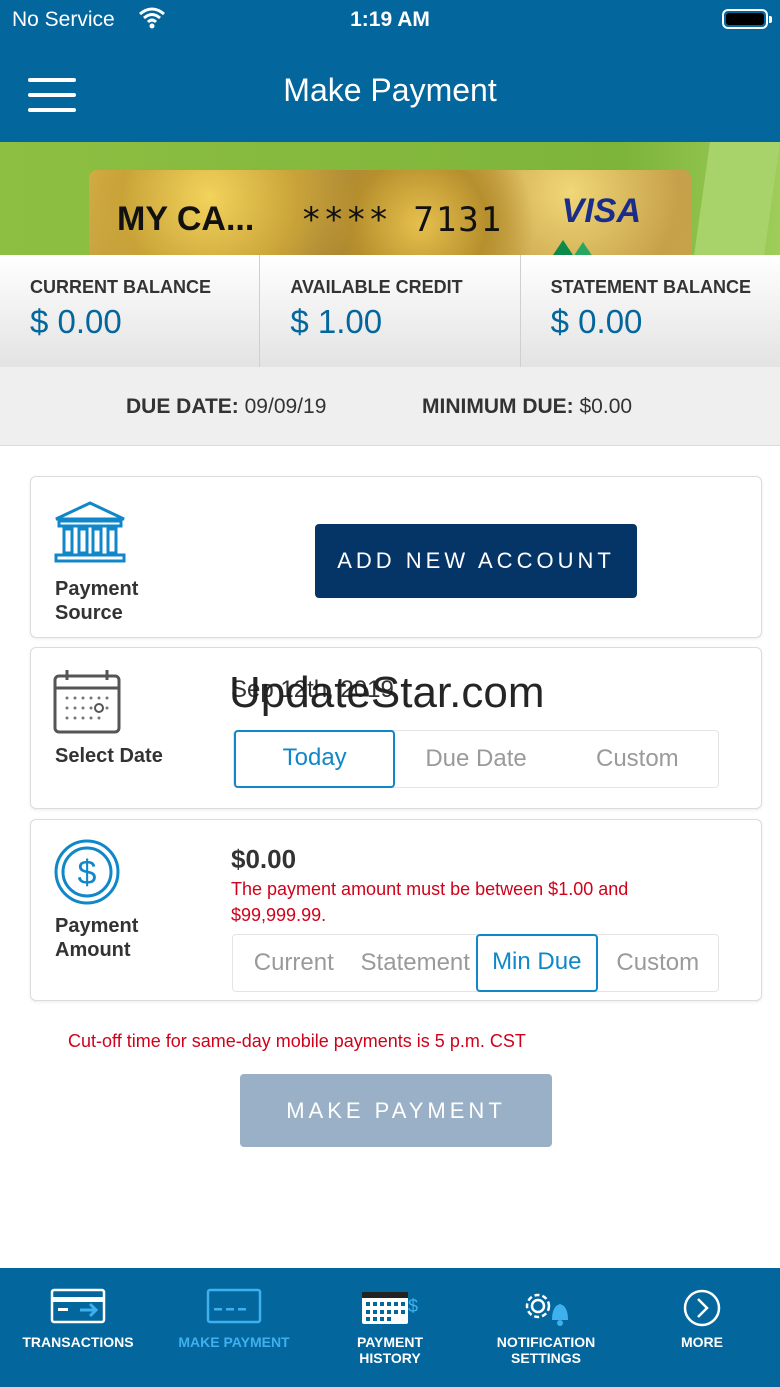 This screenshot has width=780, height=1387. I want to click on due-date-label: DUE DATE:, so click(182, 406).